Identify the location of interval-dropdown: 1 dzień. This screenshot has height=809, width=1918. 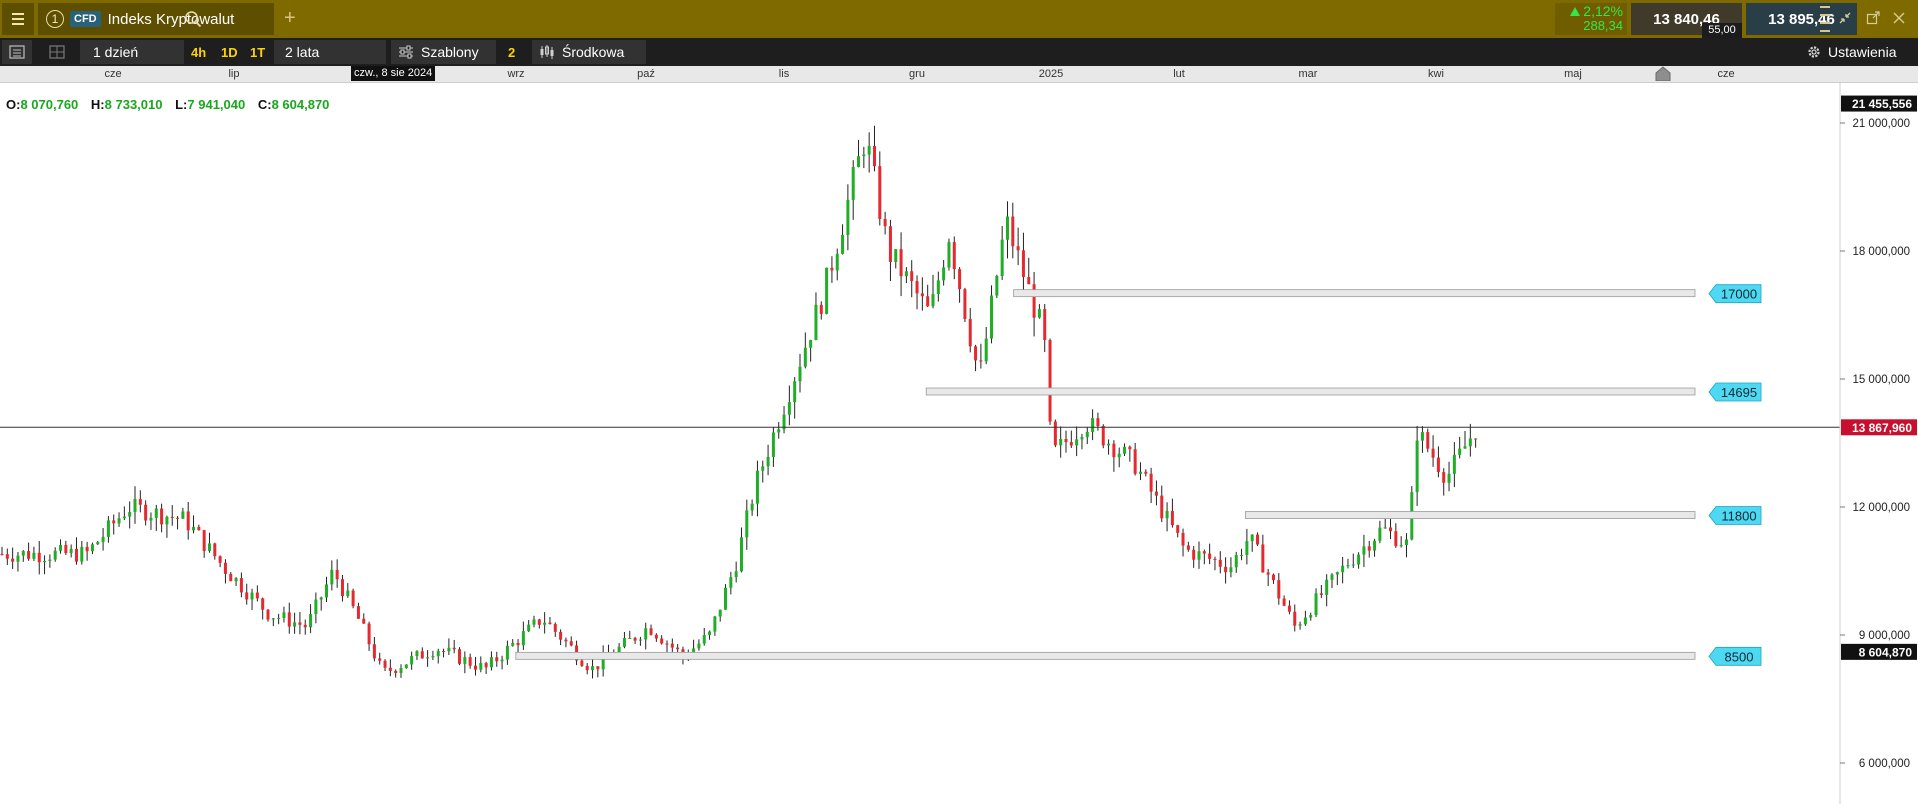
(132, 52).